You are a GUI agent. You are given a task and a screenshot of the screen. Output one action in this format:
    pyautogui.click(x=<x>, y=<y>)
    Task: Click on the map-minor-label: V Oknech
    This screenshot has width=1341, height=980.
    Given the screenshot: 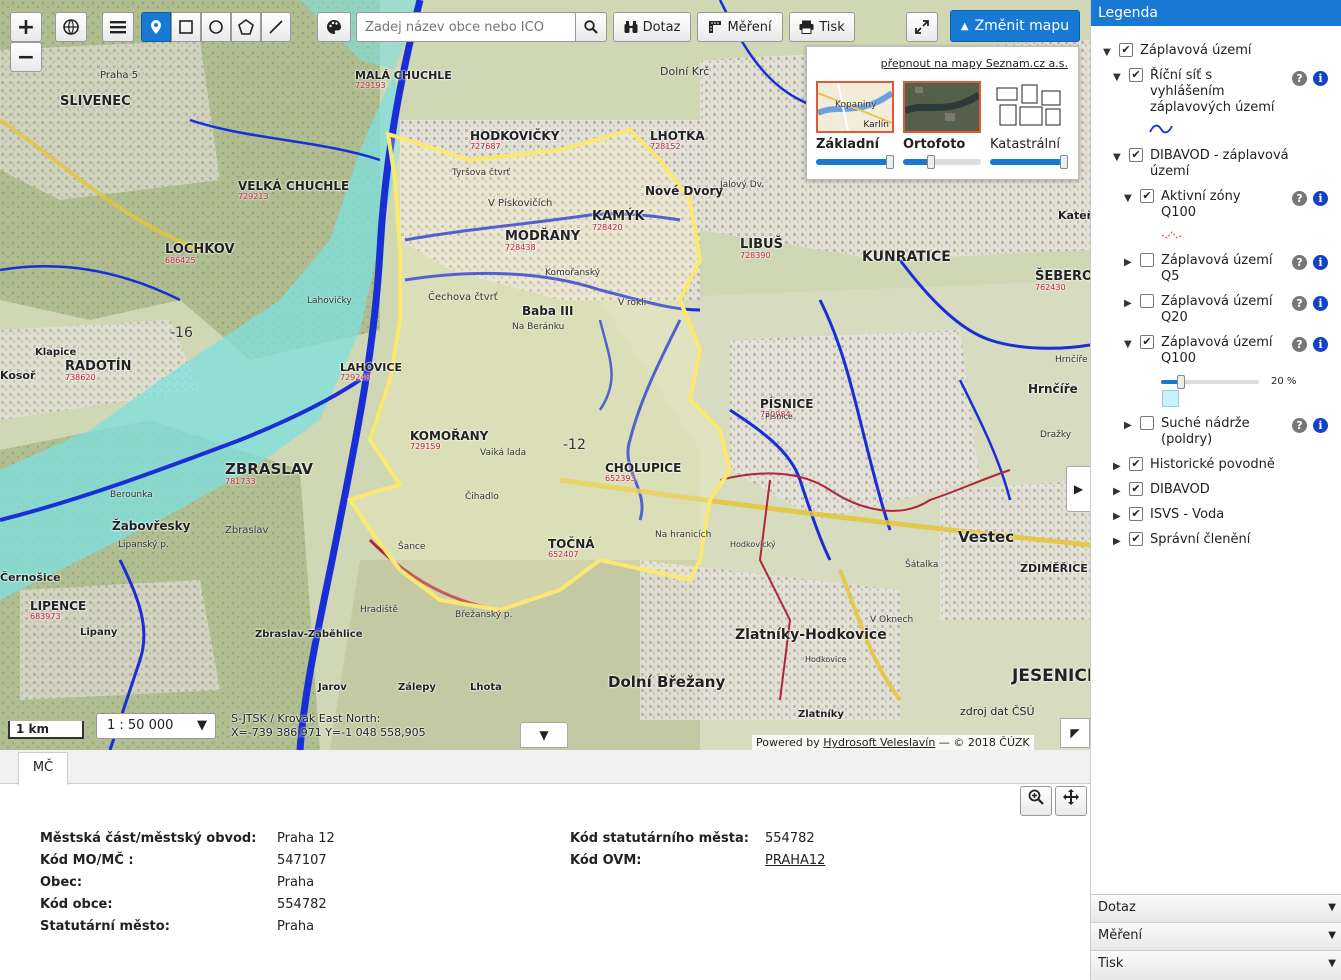 What is the action you would take?
    pyautogui.click(x=892, y=620)
    